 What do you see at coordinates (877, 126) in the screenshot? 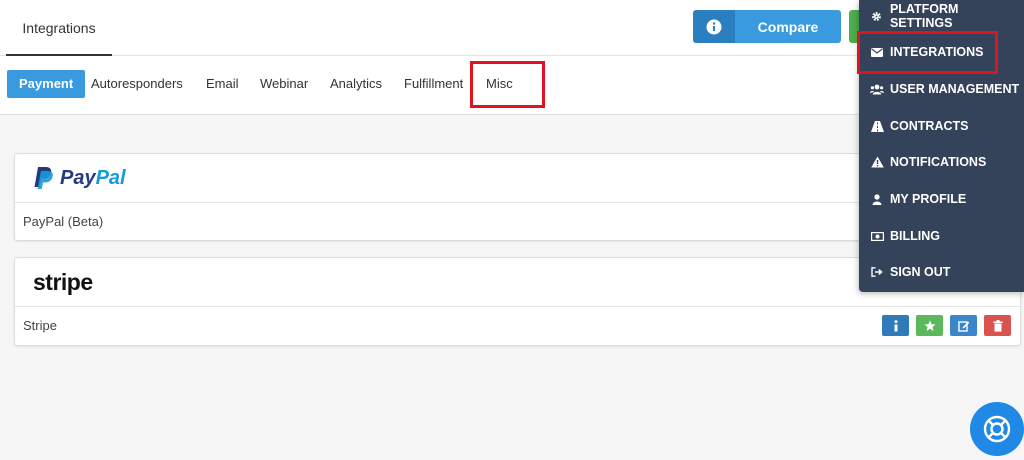
I see `road-icon` at bounding box center [877, 126].